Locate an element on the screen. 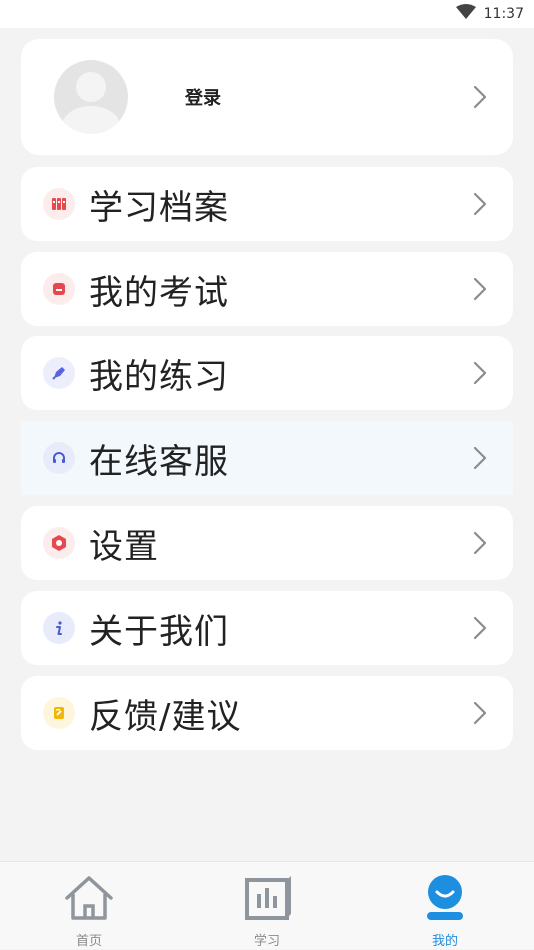 This screenshot has height=950, width=534. tab-label: 首页 is located at coordinates (88, 941).